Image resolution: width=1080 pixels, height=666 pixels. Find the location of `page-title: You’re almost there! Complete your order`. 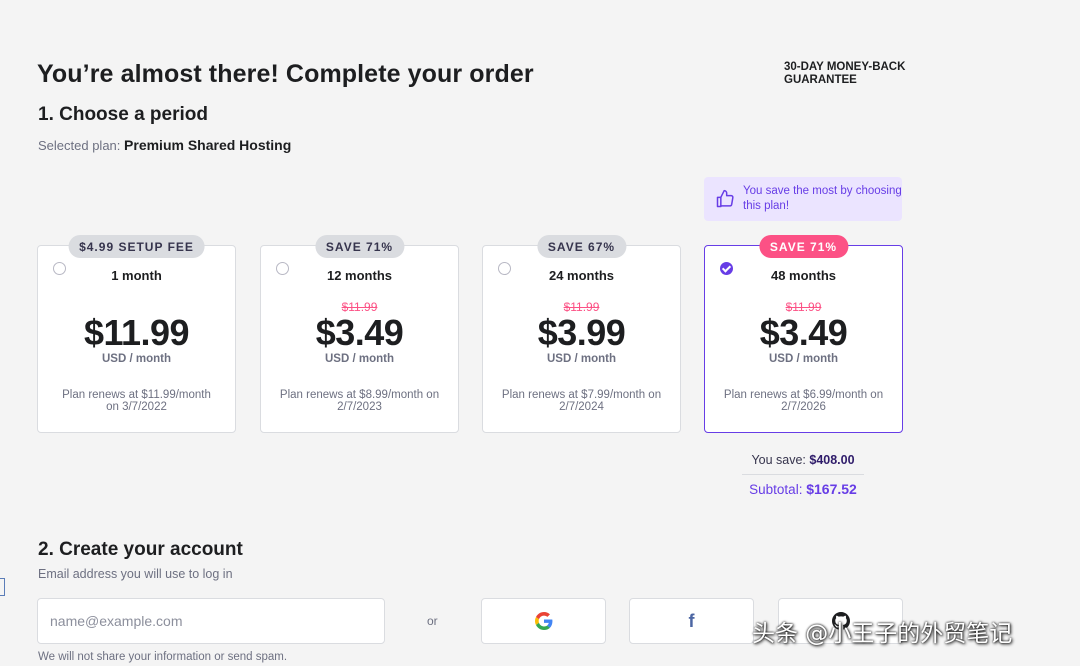

page-title: You’re almost there! Complete your order is located at coordinates (285, 74).